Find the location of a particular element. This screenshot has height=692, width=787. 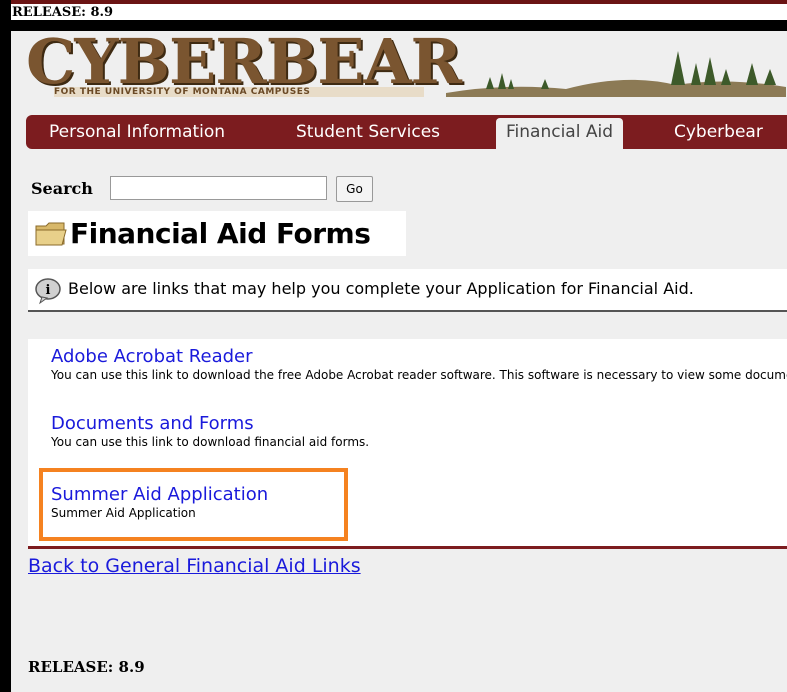

page-title-banner: Financial Aid Forms is located at coordinates (217, 233).